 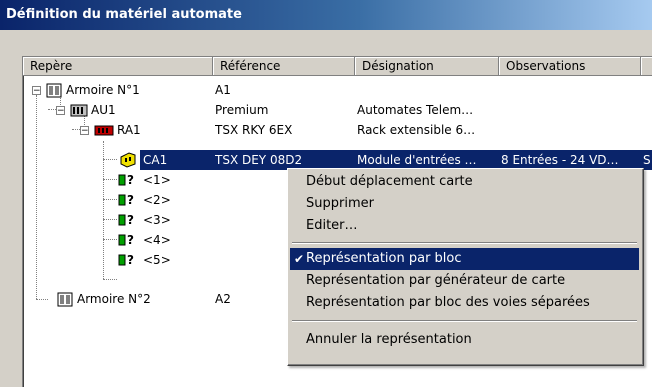 What do you see at coordinates (223, 90) in the screenshot?
I see `reference-cell: A1` at bounding box center [223, 90].